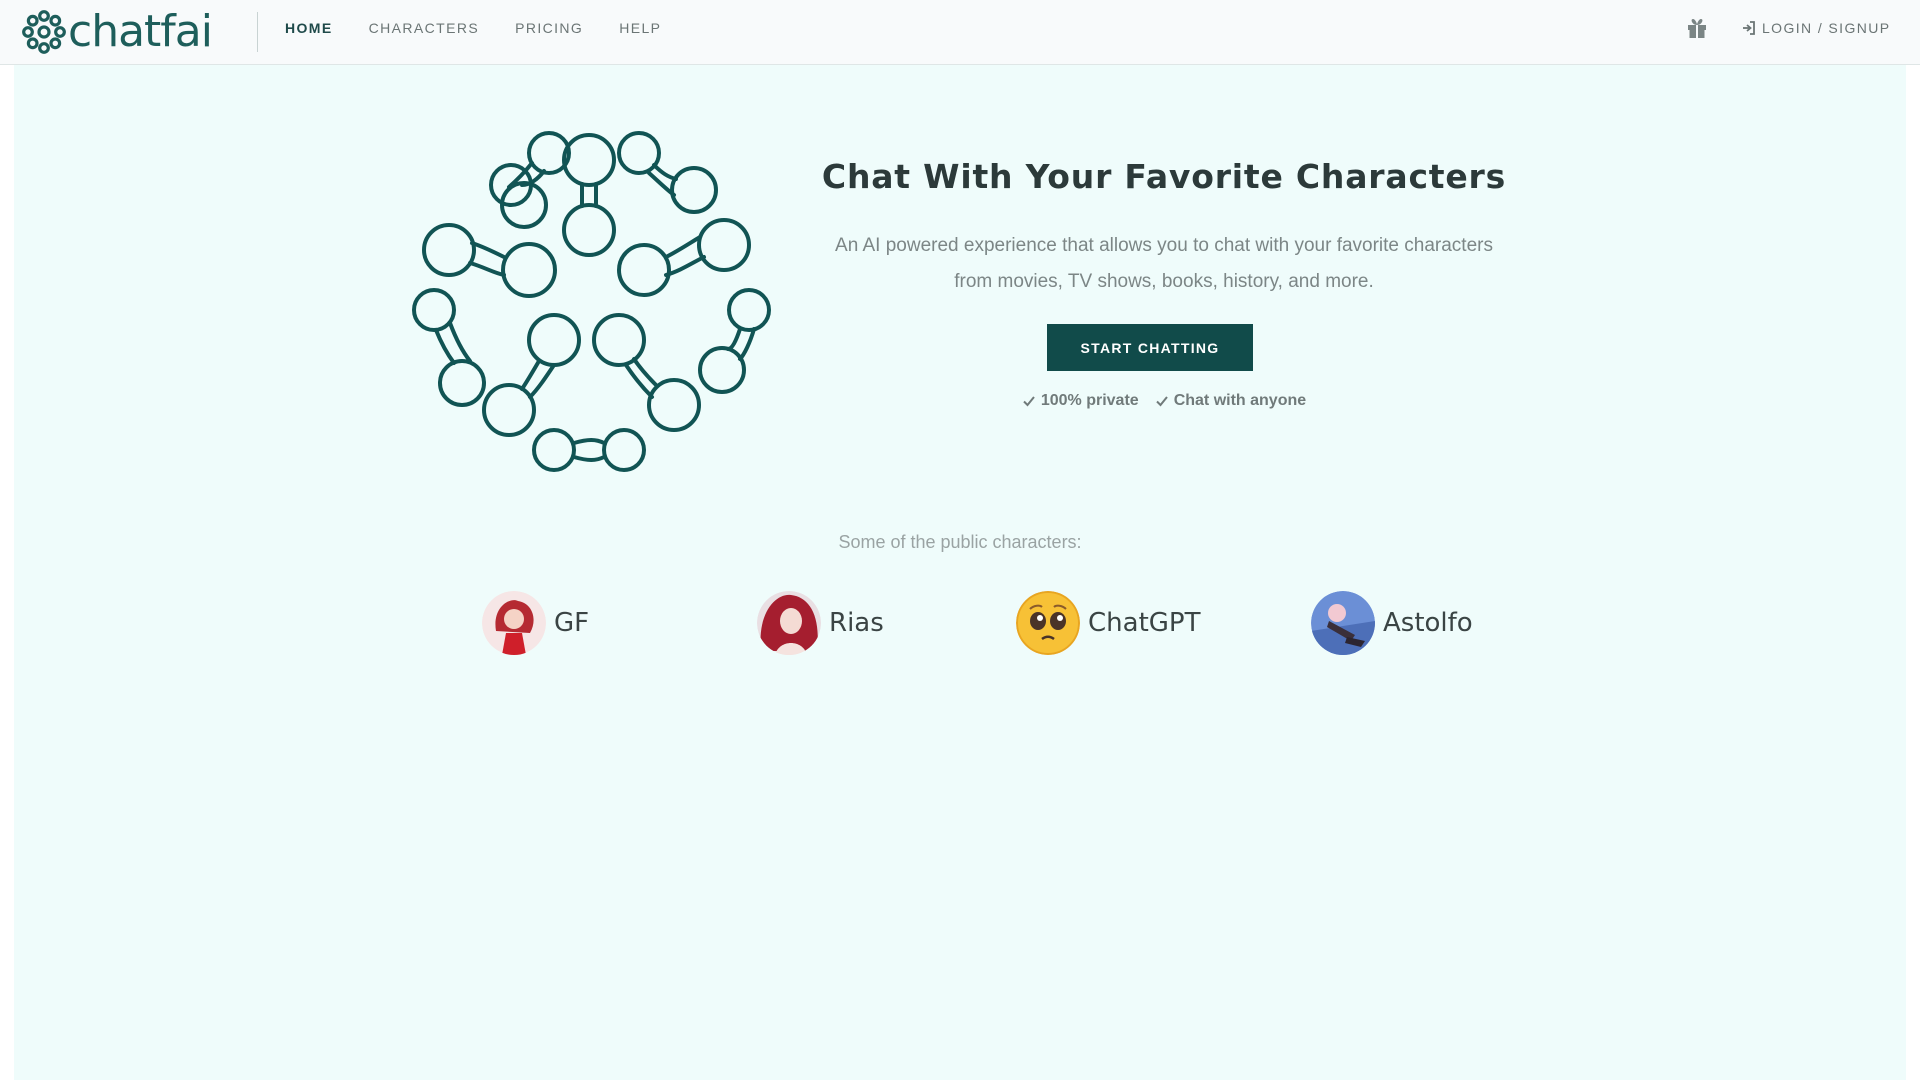 This screenshot has height=1080, width=1920. Describe the element at coordinates (960, 542) in the screenshot. I see `public-characters-label: Some of the public characters:` at that location.